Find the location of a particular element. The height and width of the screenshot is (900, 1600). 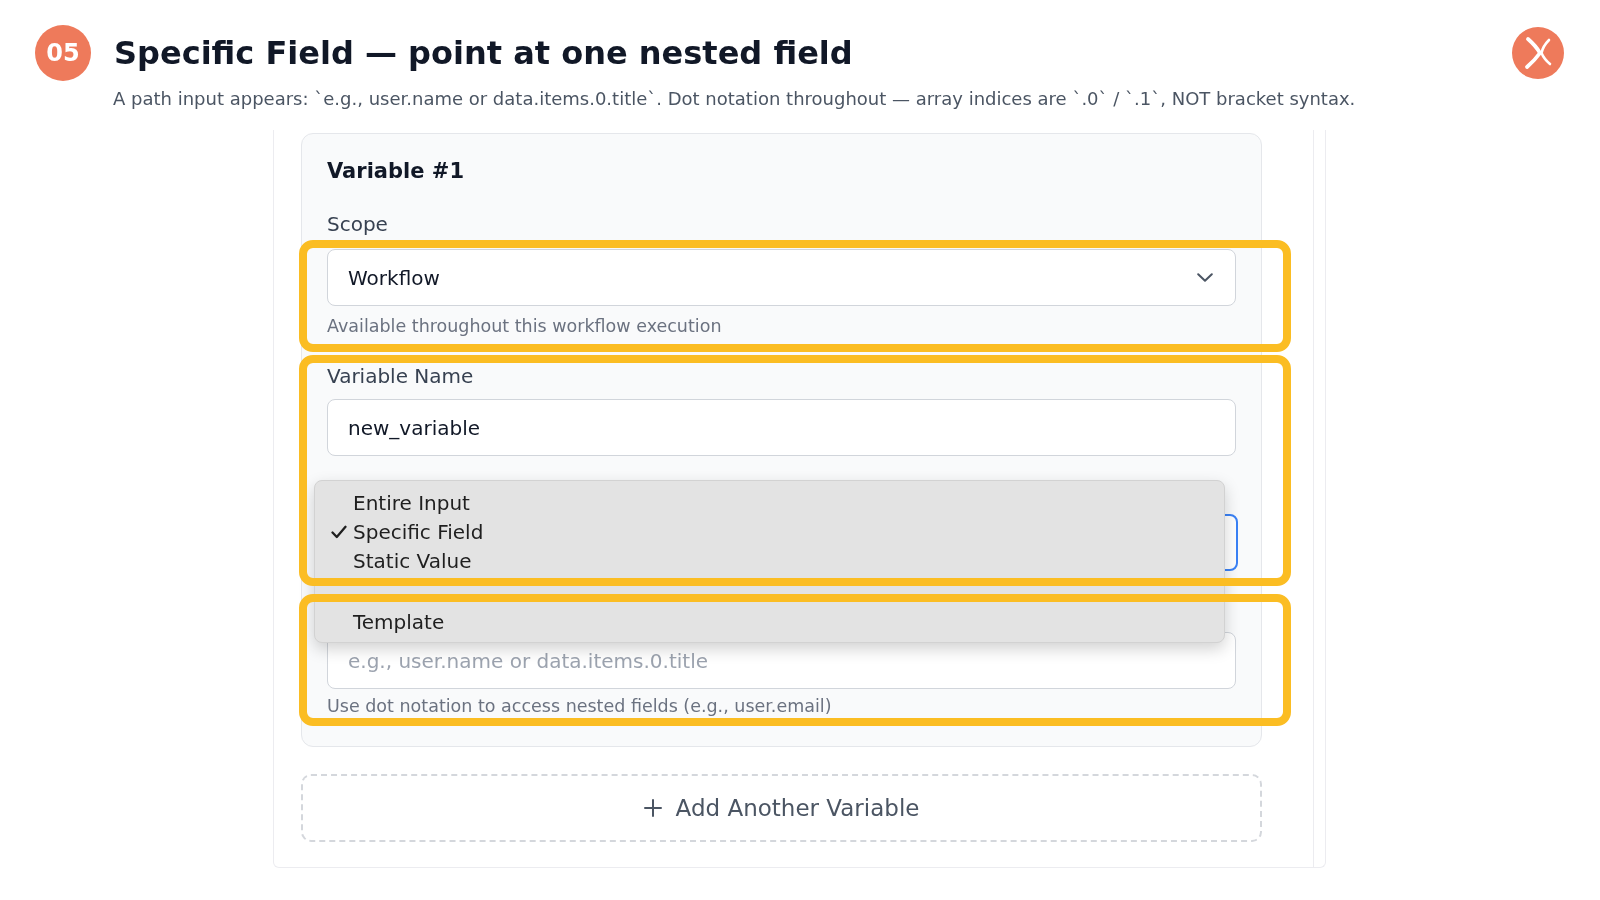

card-heading: Variable #1 is located at coordinates (395, 171).